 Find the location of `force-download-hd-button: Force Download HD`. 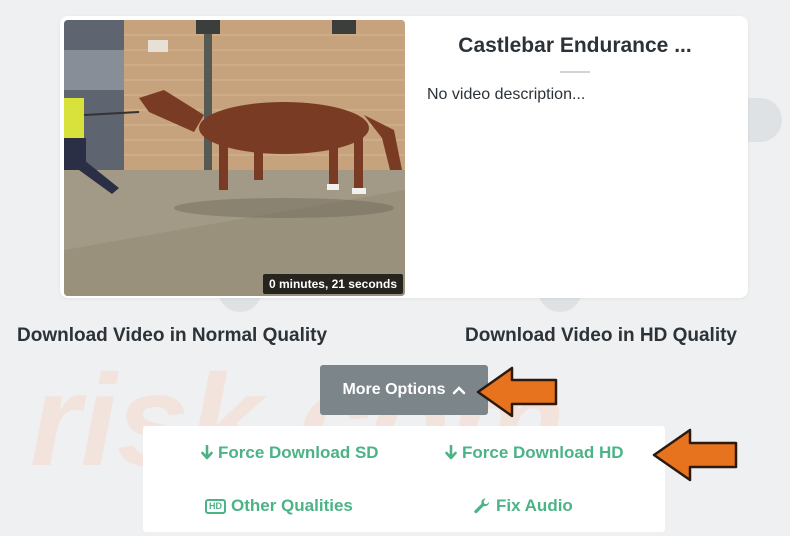

force-download-hd-button: Force Download HD is located at coordinates (534, 453).